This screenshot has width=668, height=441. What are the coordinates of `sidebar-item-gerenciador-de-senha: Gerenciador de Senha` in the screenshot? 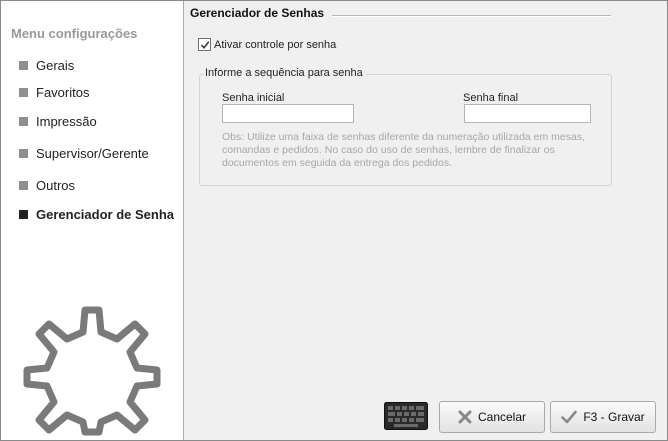 It's located at (96, 214).